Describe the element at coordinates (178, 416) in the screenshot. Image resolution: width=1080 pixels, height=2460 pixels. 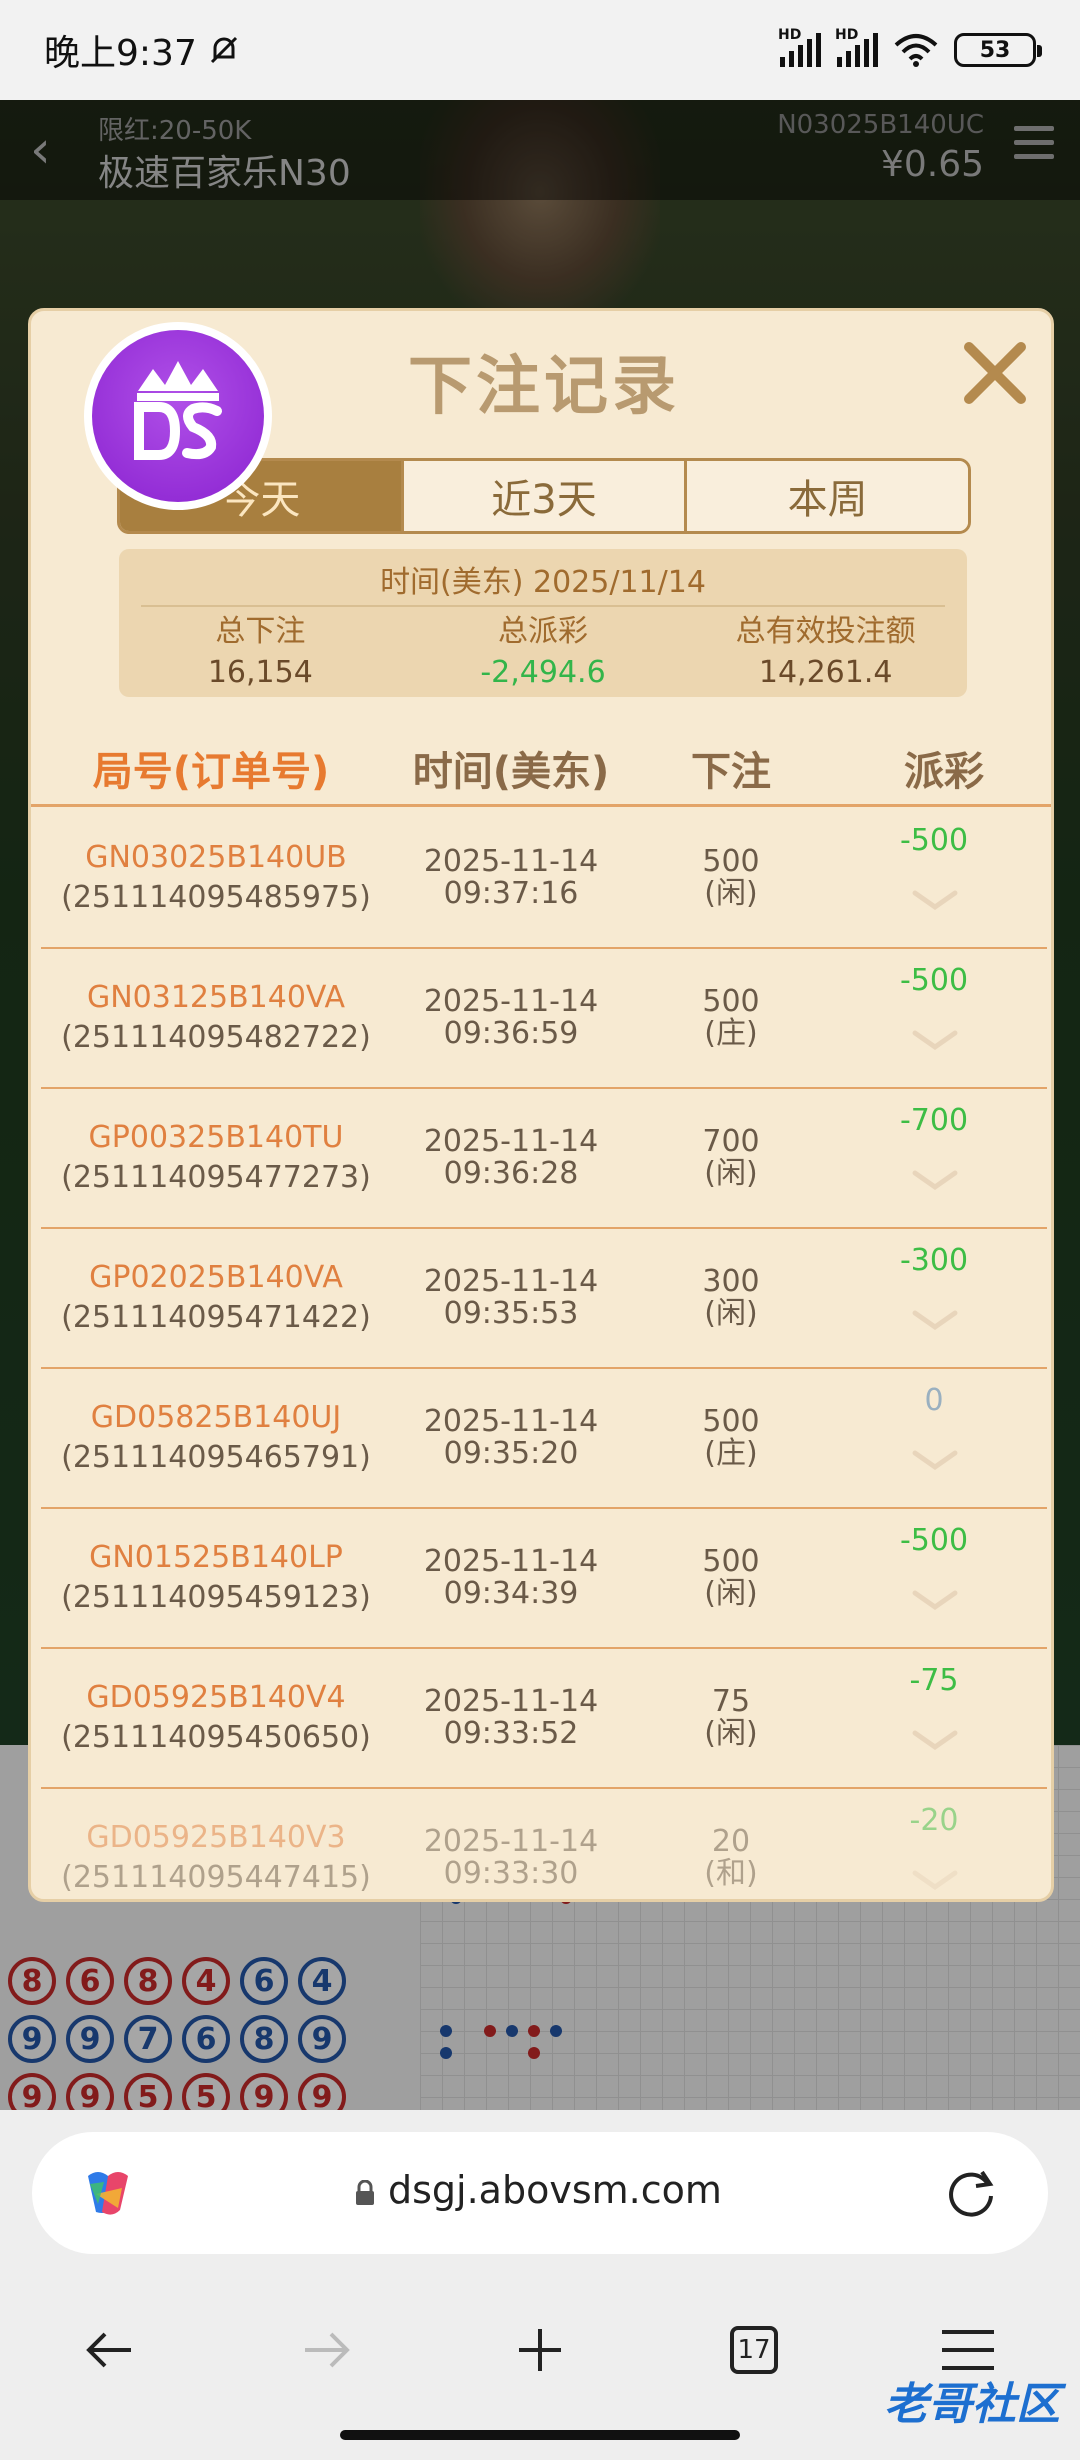
I see `ds-logo` at that location.